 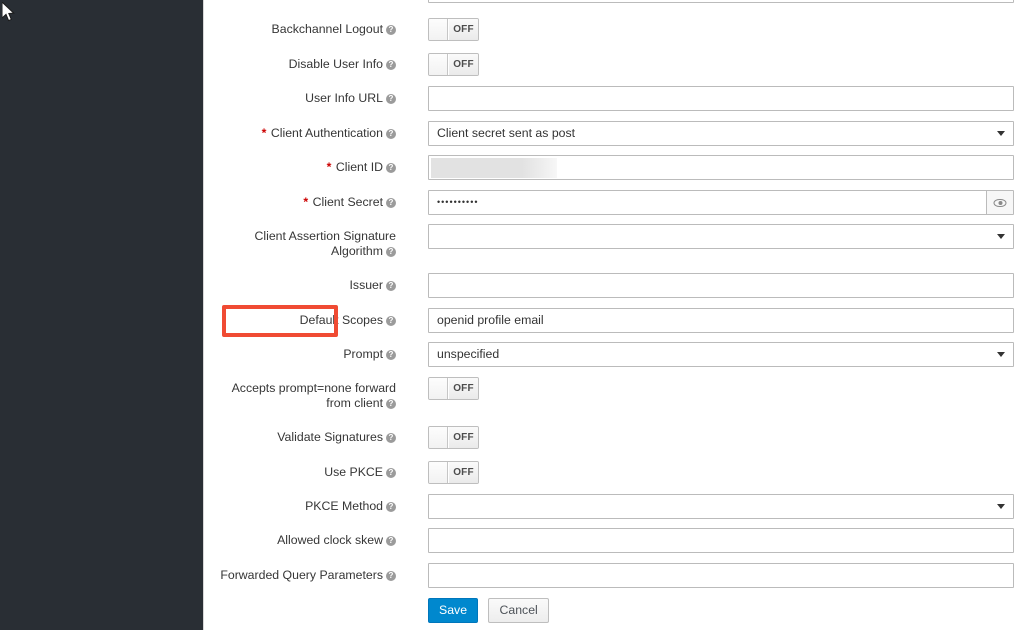 What do you see at coordinates (344, 506) in the screenshot?
I see `label-text-pkce-method: PKCE Method` at bounding box center [344, 506].